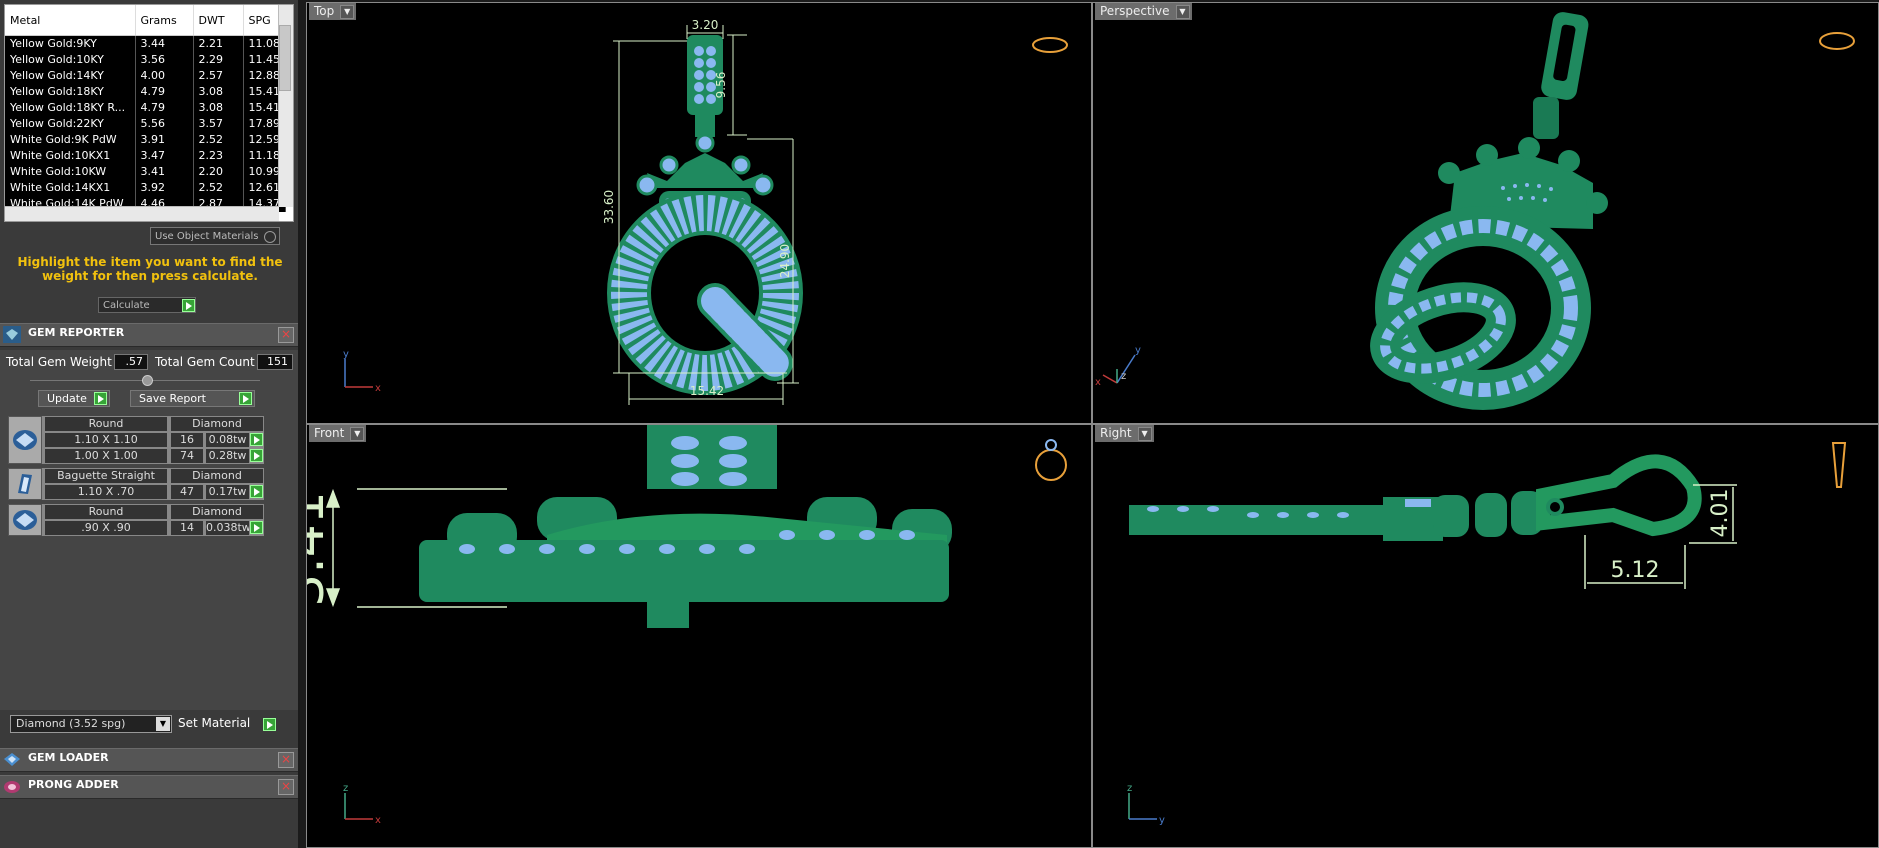  Describe the element at coordinates (12, 759) in the screenshot. I see `gem-loader-icon` at that location.